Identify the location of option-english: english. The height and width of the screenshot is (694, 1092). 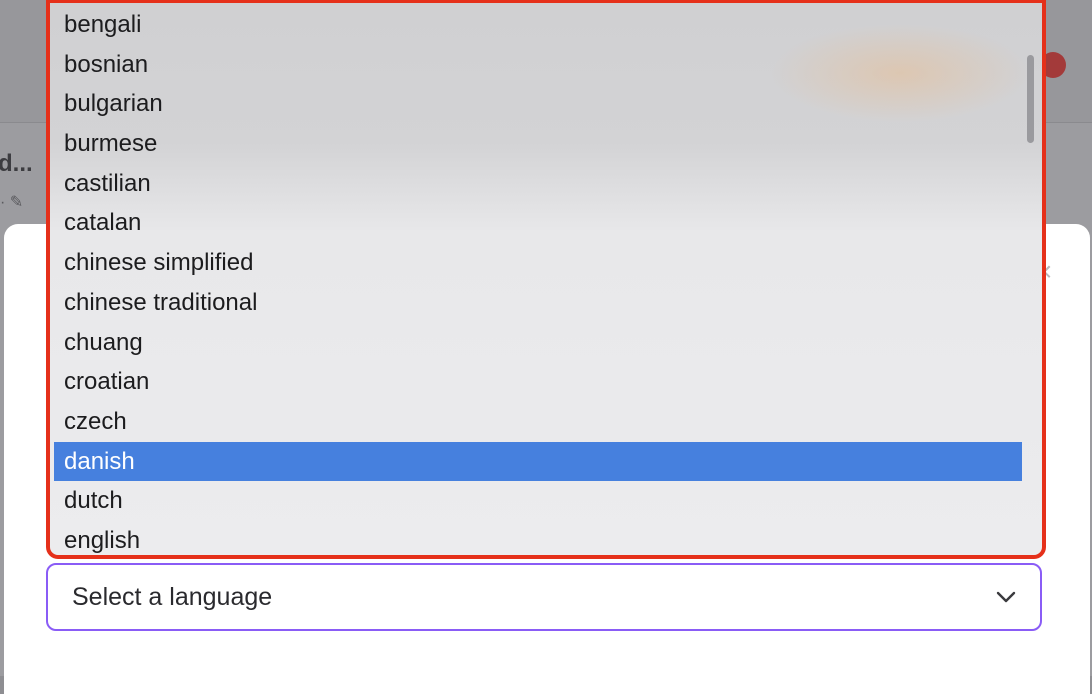
(538, 538).